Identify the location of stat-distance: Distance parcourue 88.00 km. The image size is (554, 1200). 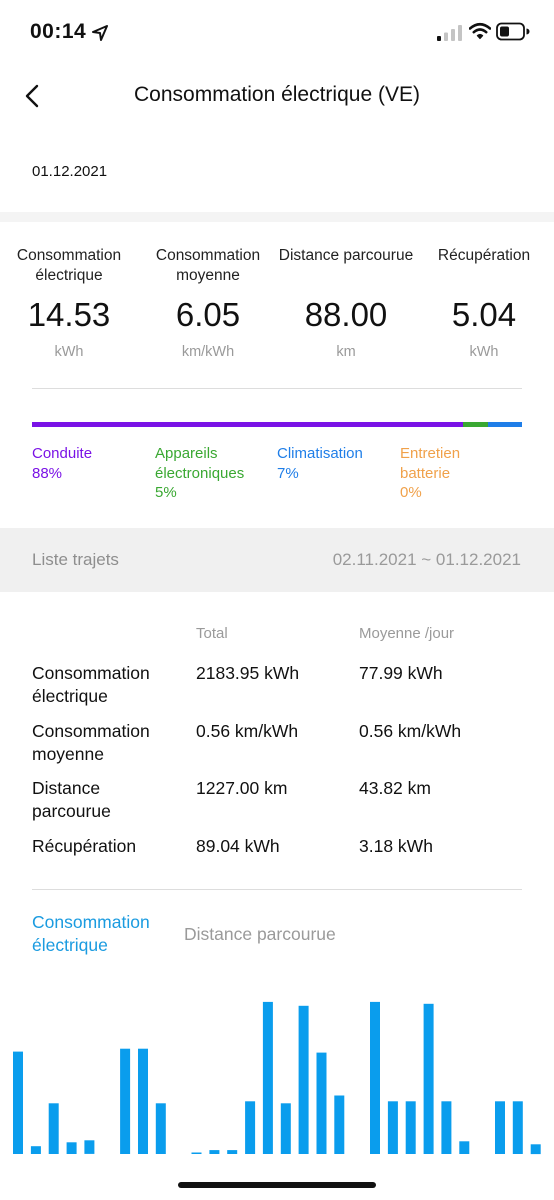
(346, 303).